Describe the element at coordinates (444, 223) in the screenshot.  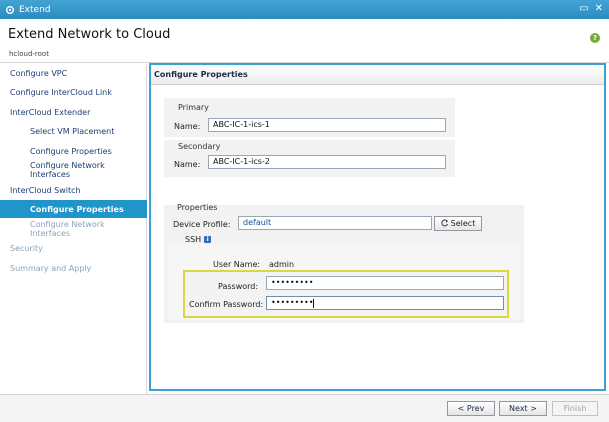
I see `refresh-icon` at that location.